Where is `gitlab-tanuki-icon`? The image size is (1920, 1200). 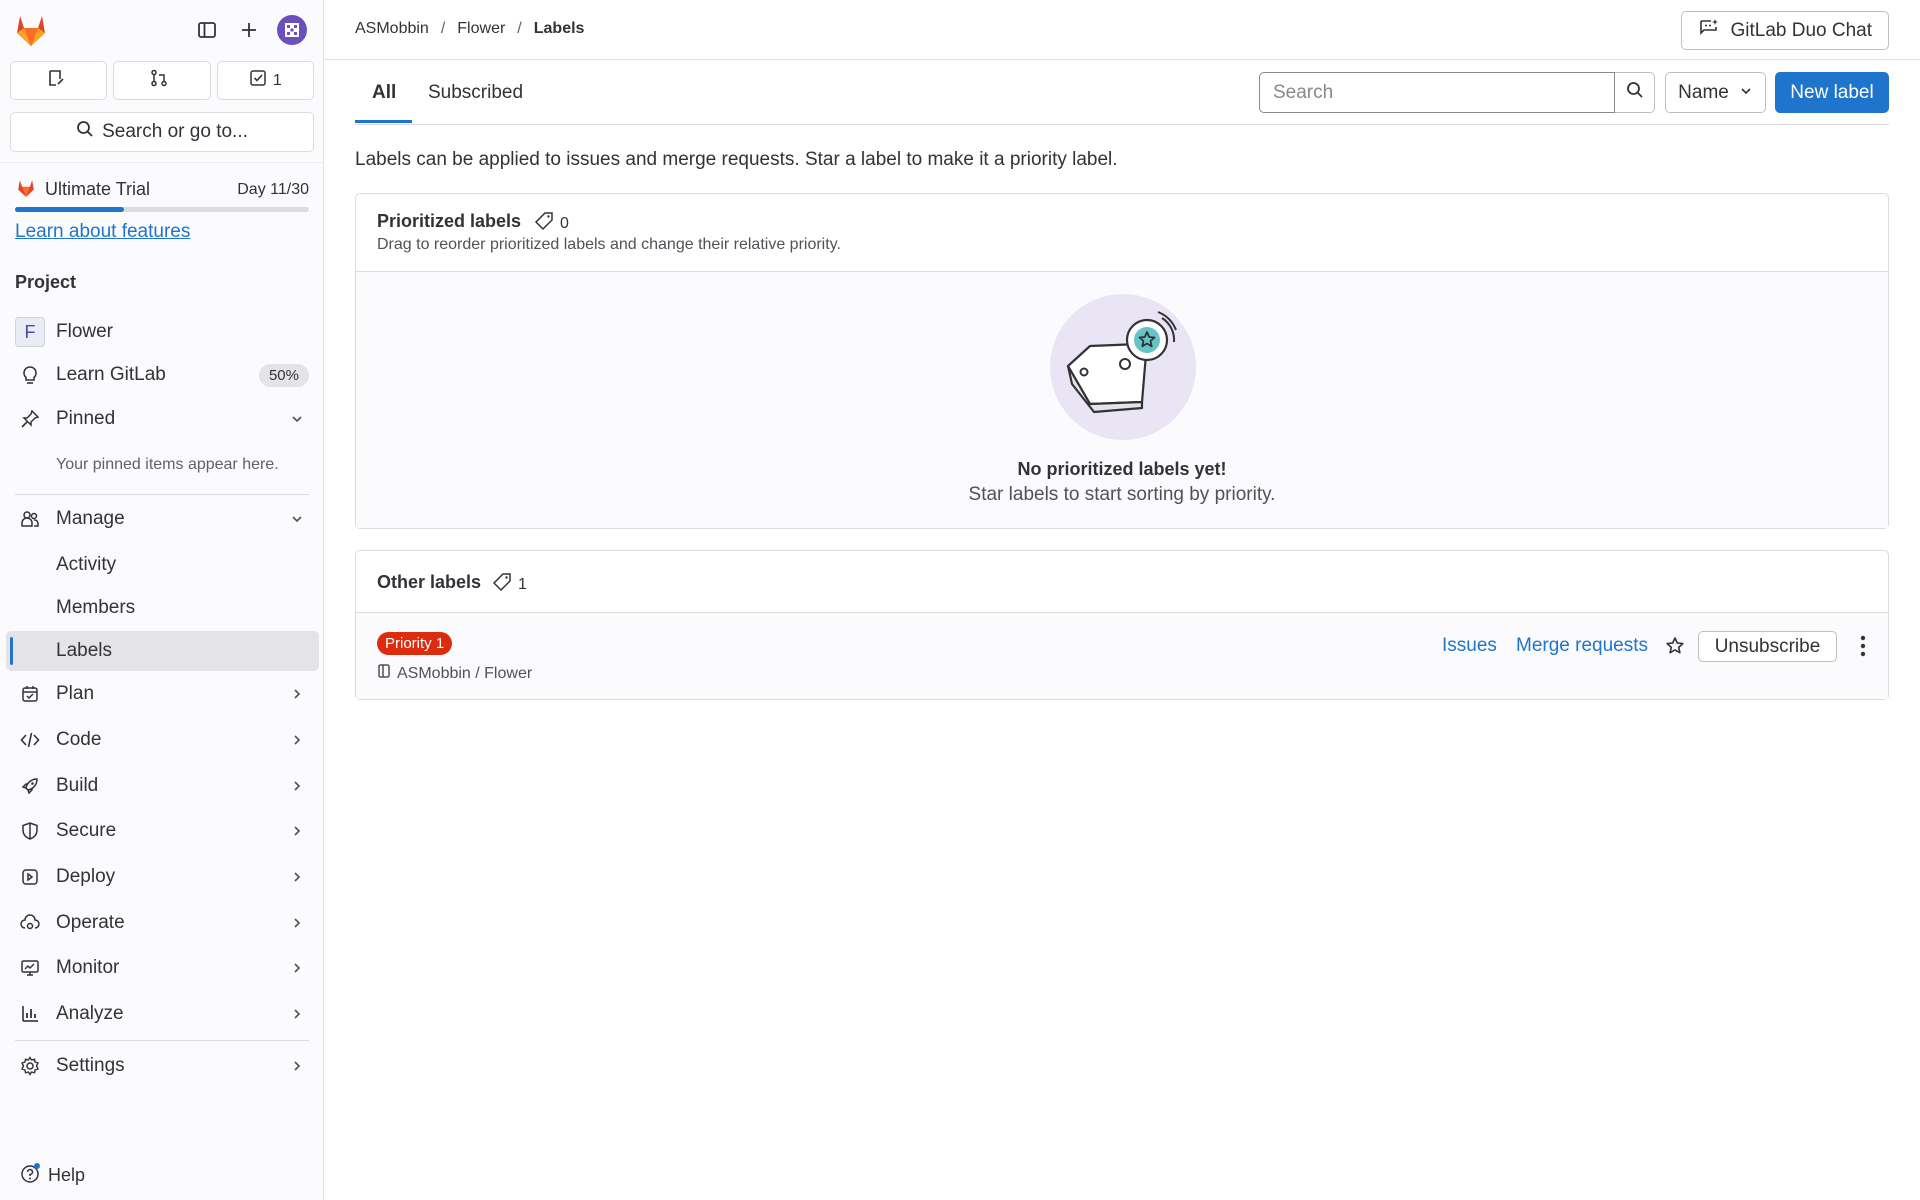 gitlab-tanuki-icon is located at coordinates (26, 190).